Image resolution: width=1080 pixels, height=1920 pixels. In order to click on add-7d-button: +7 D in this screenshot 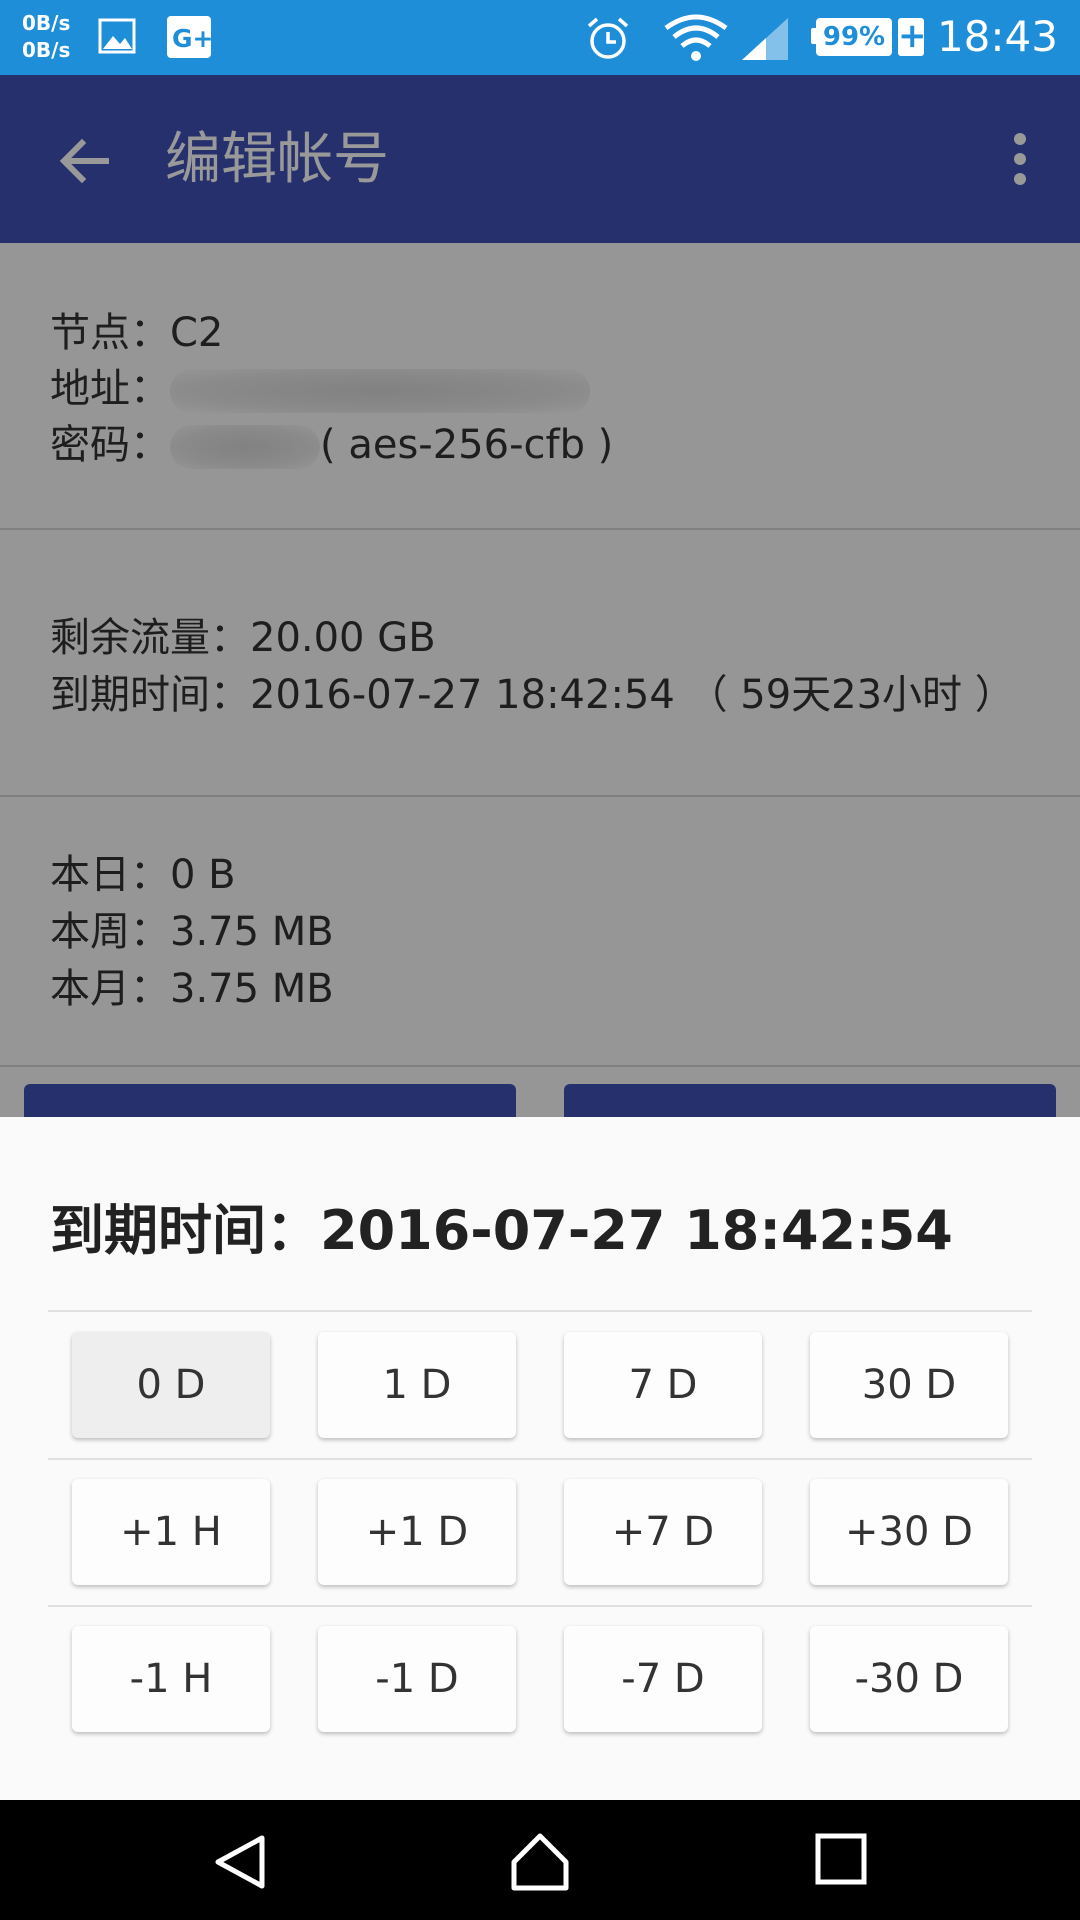, I will do `click(663, 1532)`.